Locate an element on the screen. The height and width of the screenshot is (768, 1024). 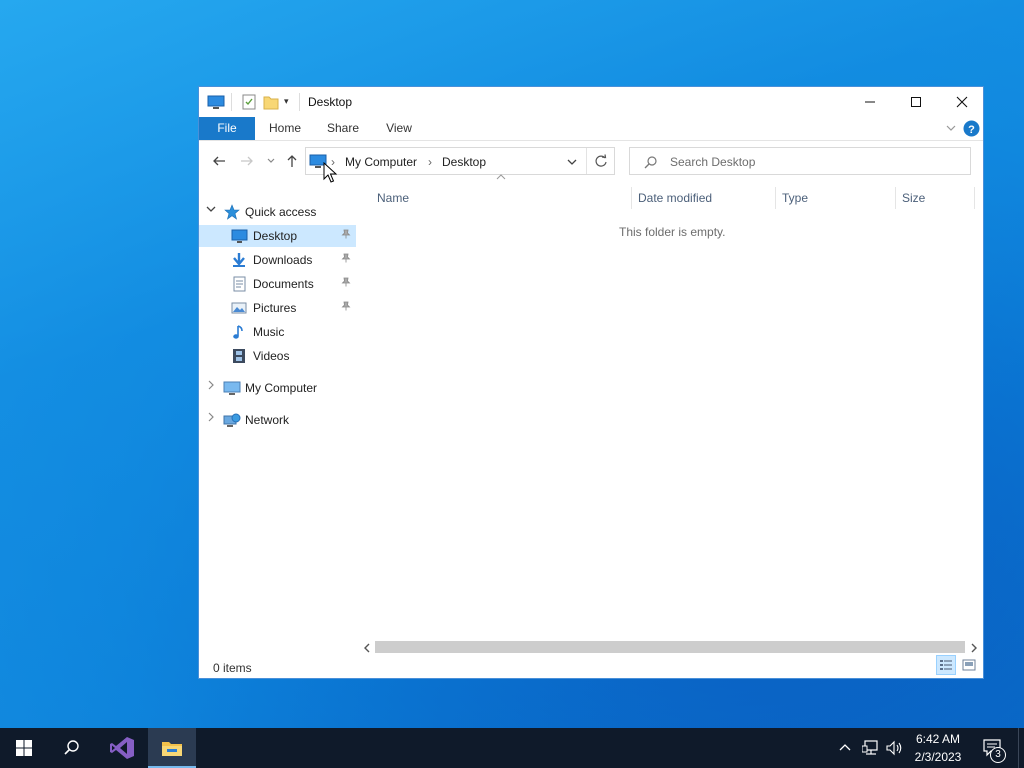
start-button is located at coordinates (24, 748).